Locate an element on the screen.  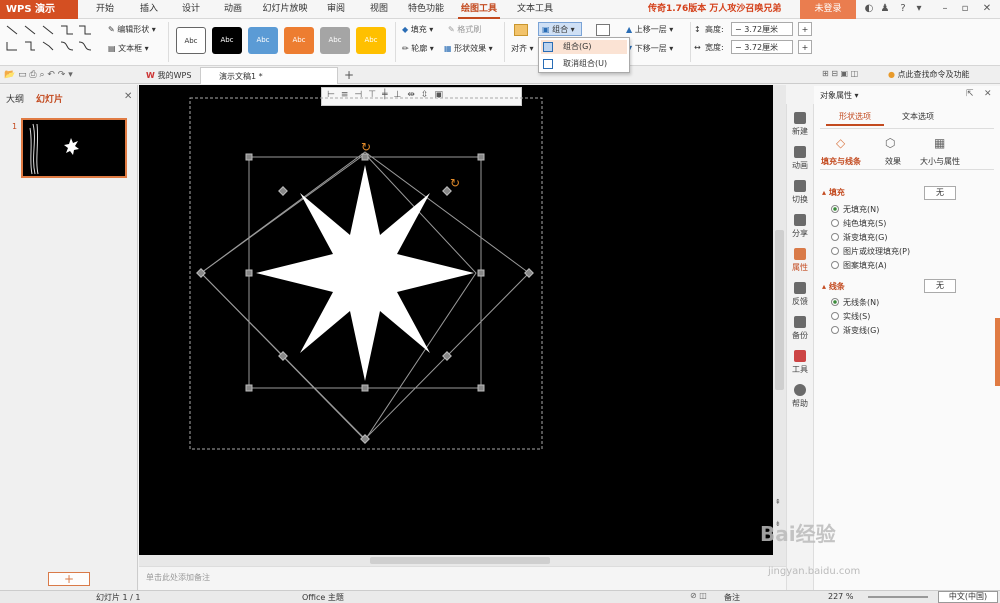
shape-style-orange: Abc is located at coordinates (299, 40).